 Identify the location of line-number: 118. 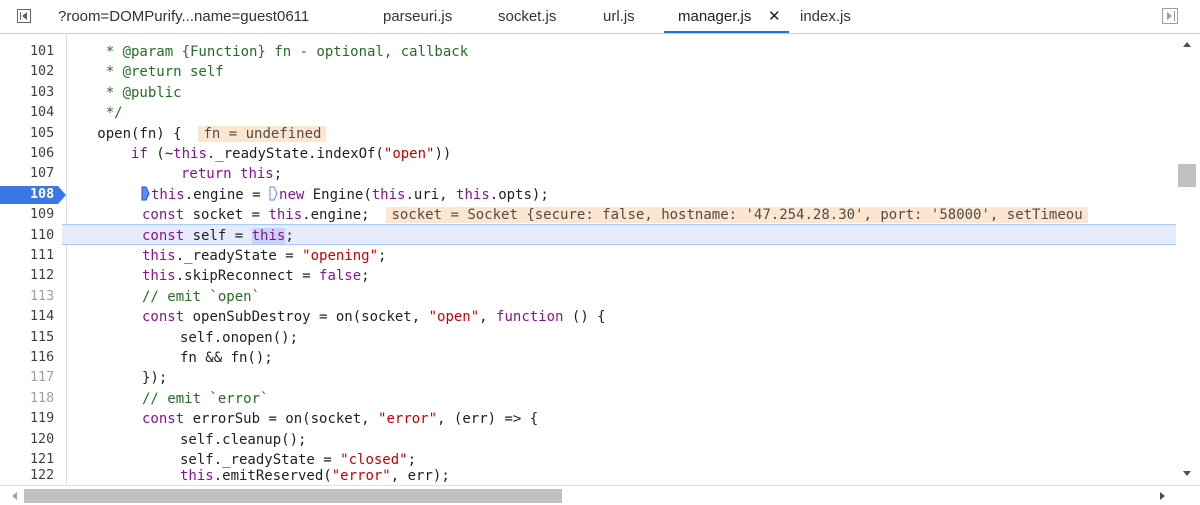
(47, 399).